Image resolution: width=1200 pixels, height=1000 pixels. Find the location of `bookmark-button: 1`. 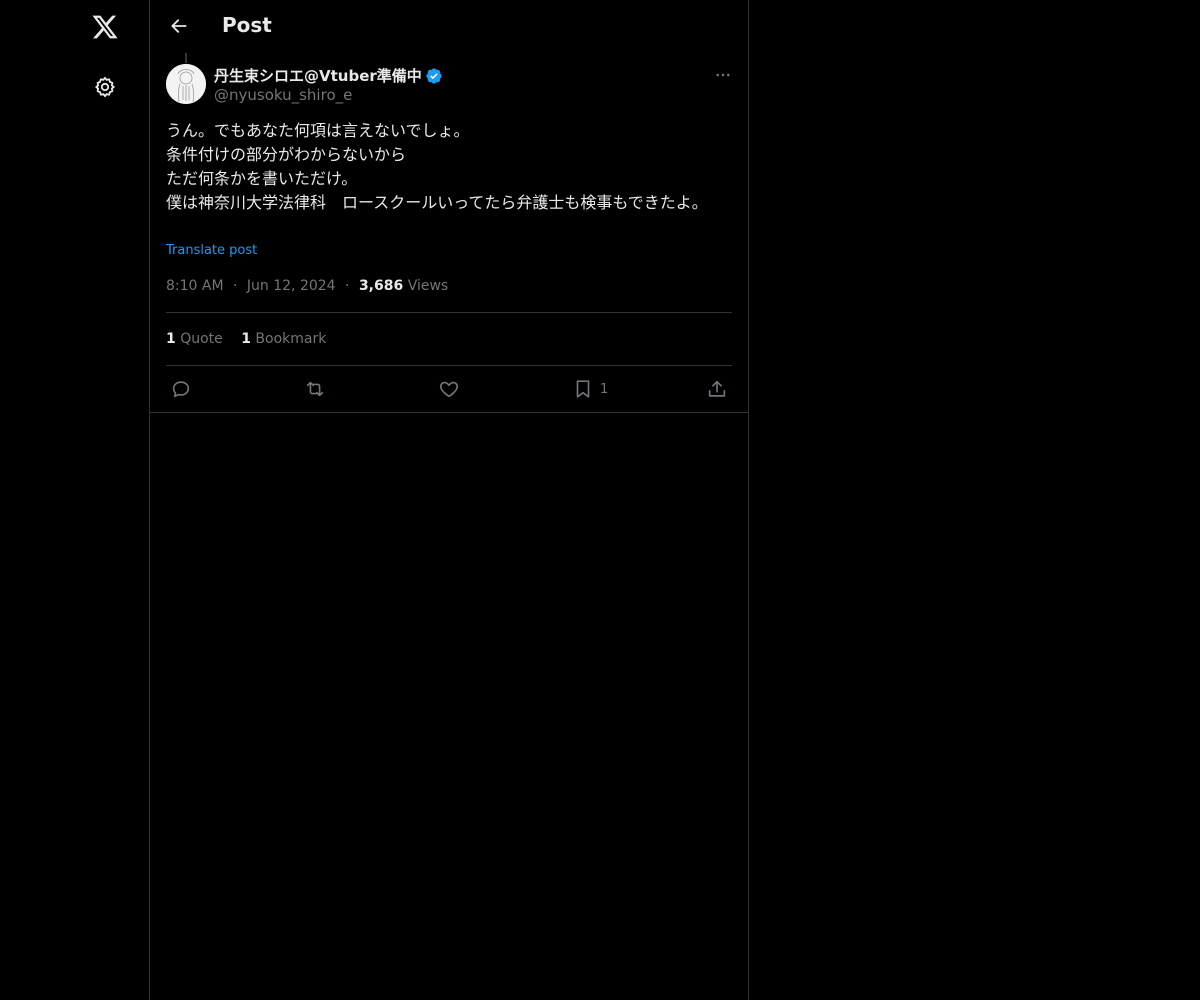

bookmark-button: 1 is located at coordinates (590, 389).